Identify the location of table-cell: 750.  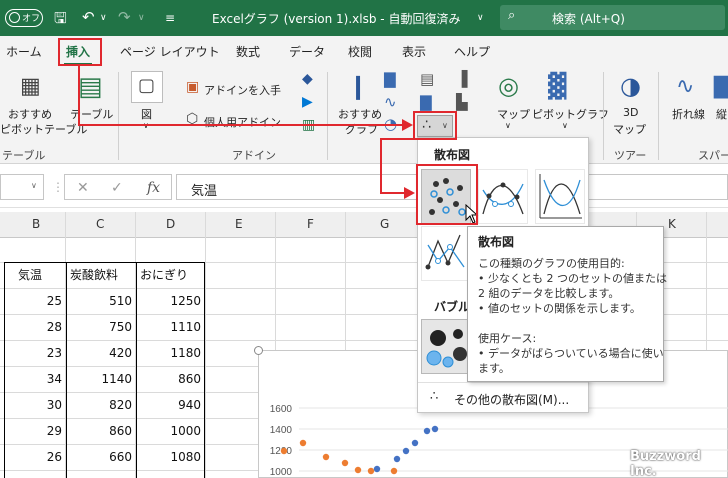
(101, 327).